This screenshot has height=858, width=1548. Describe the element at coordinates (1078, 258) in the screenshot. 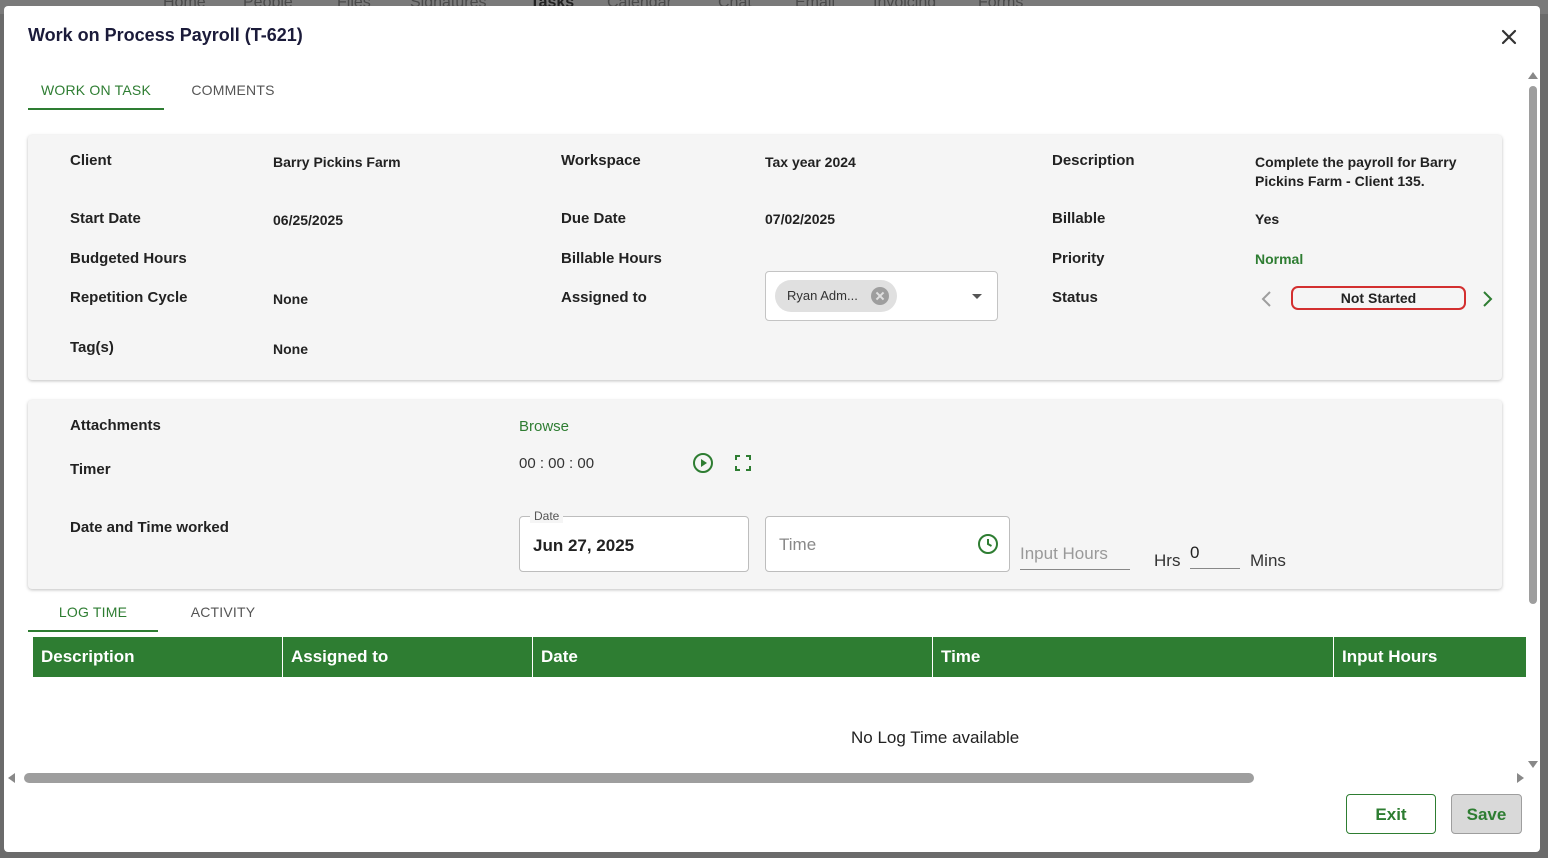

I see `priority-label: Priority` at that location.